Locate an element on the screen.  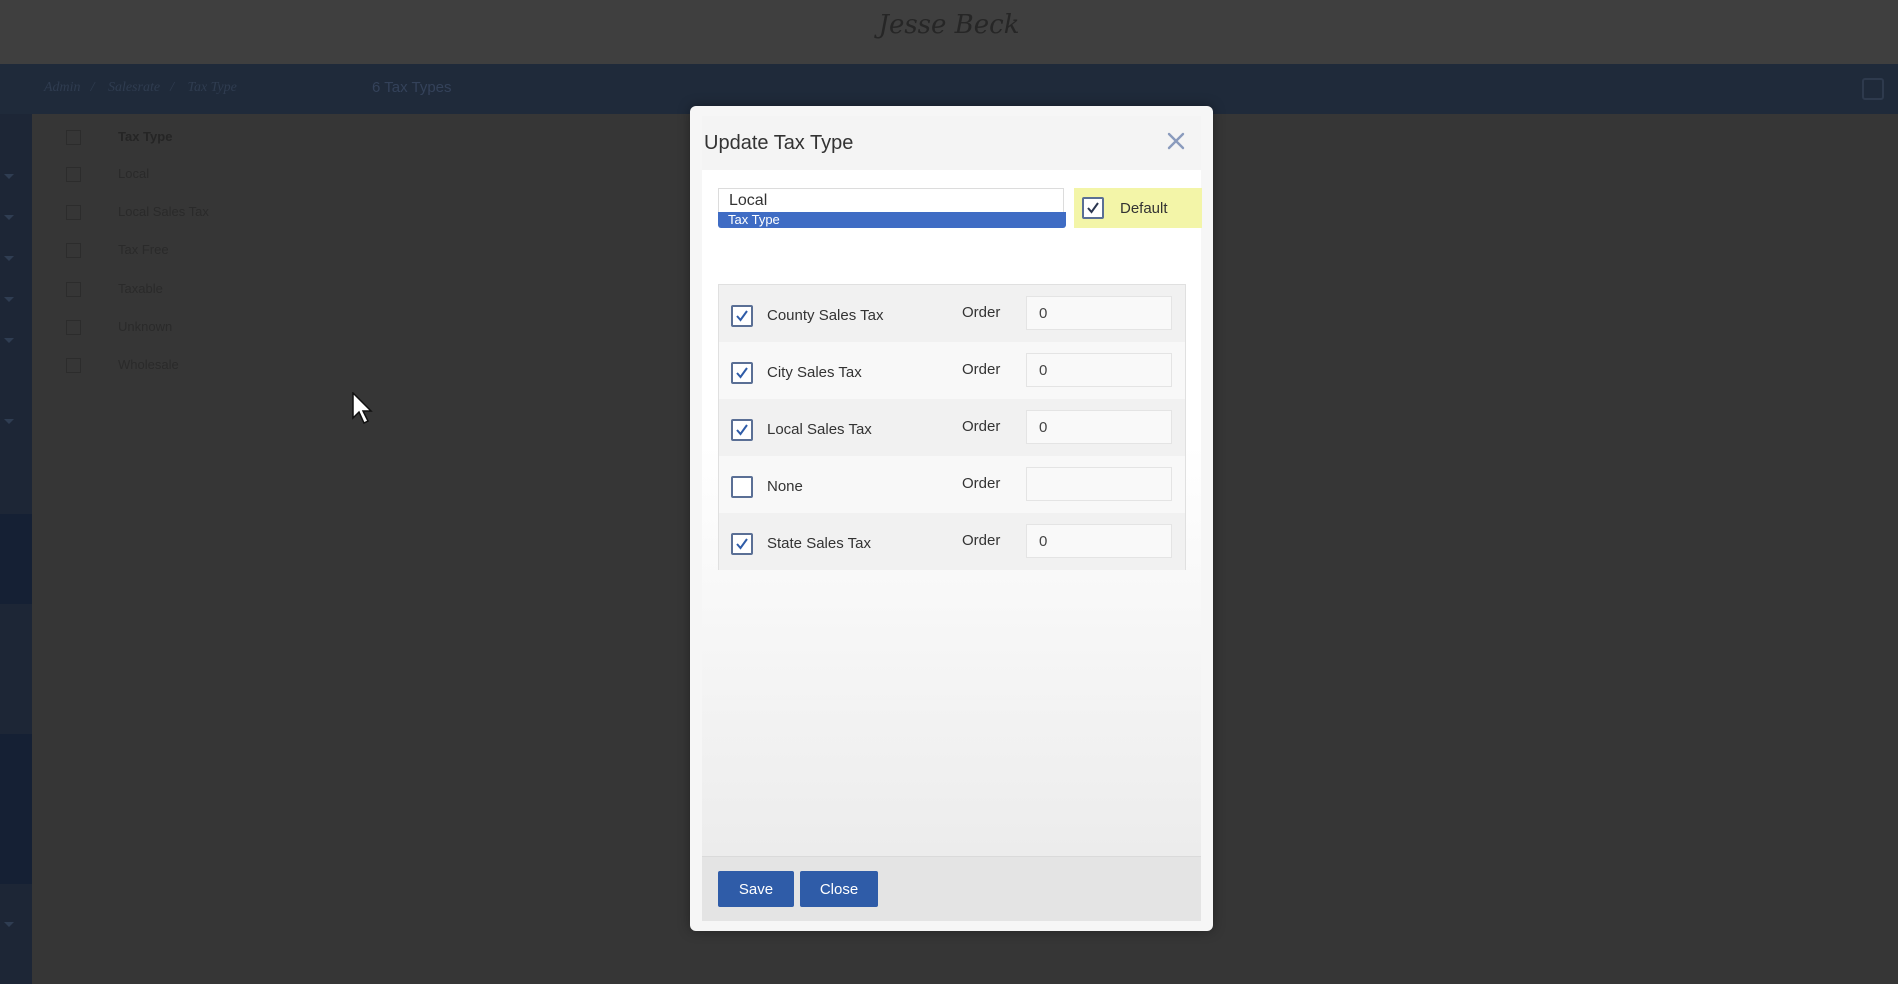
default-option: Default is located at coordinates (1138, 208).